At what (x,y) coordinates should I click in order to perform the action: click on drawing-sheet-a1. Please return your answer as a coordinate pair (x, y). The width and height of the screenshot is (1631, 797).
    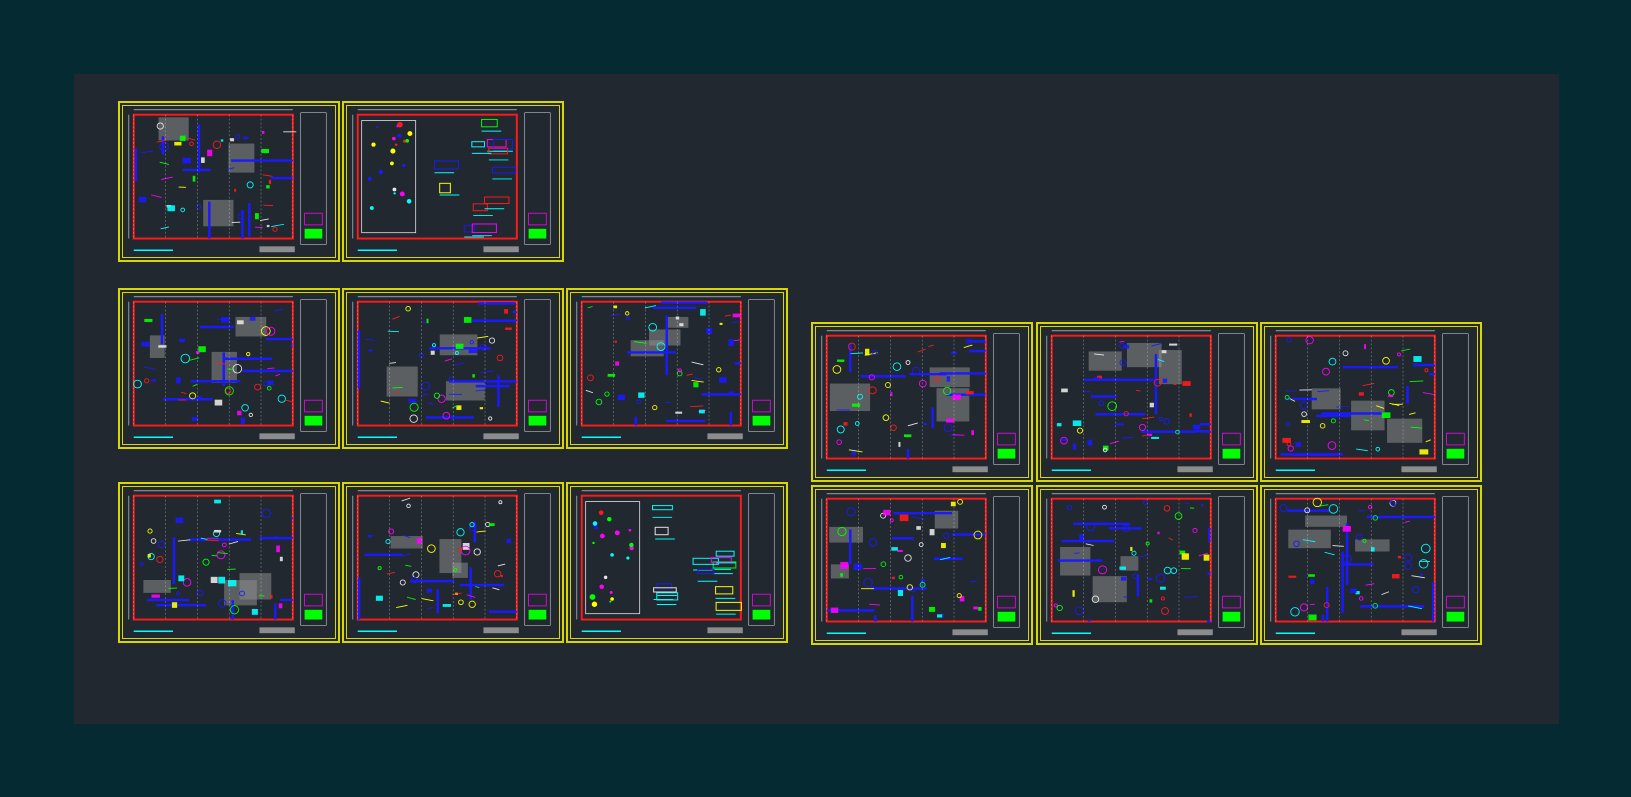
    Looking at the image, I should click on (229, 181).